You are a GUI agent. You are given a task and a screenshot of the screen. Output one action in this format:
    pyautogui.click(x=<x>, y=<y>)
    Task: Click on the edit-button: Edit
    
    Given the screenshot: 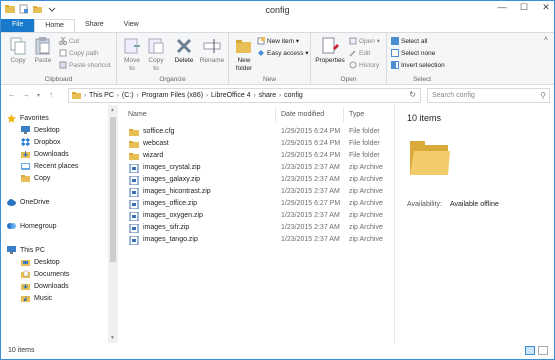 What is the action you would take?
    pyautogui.click(x=359, y=54)
    